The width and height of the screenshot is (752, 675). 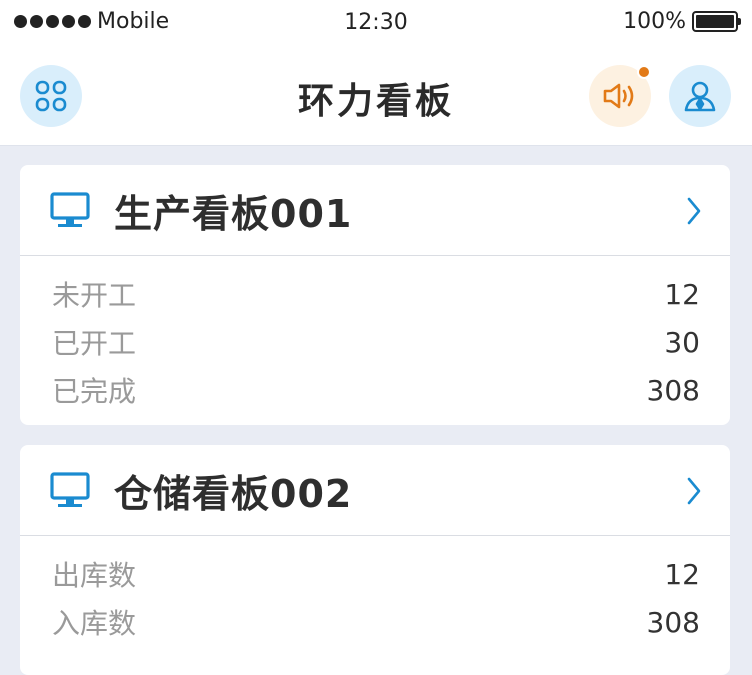 What do you see at coordinates (375, 210) in the screenshot?
I see `card-header: 生产看板001` at bounding box center [375, 210].